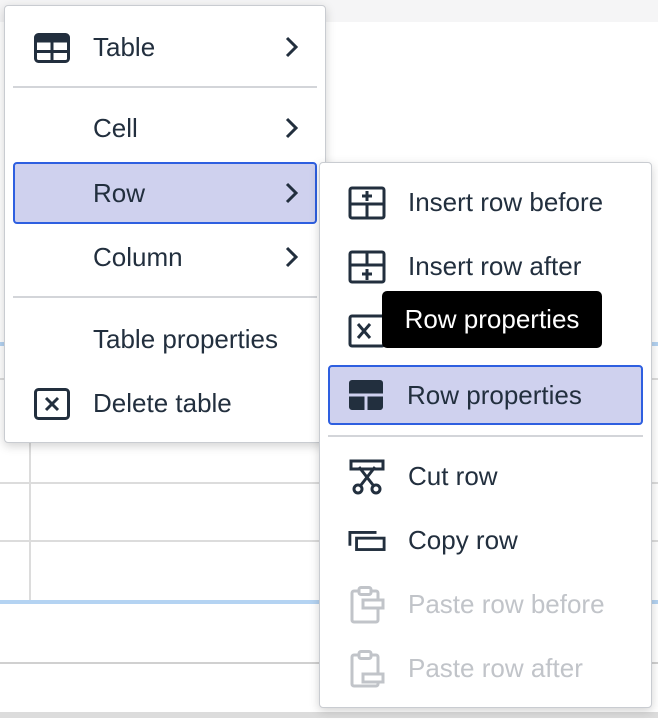  Describe the element at coordinates (52, 404) in the screenshot. I see `delete-table-icon` at that location.